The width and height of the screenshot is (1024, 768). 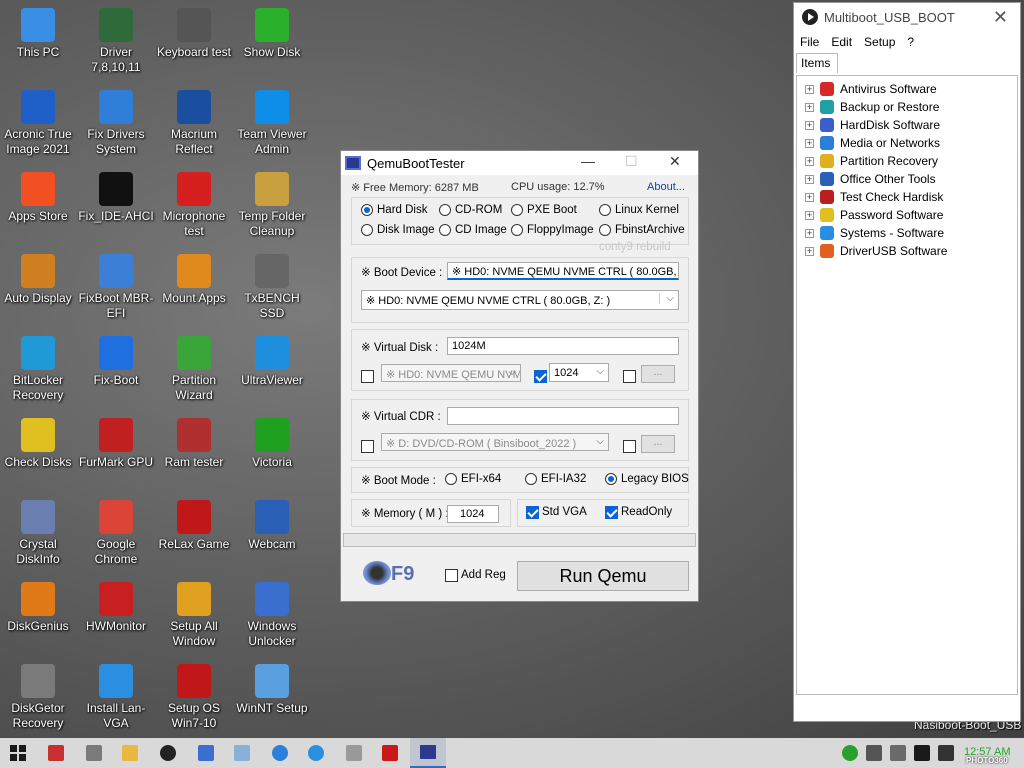 I want to click on readonly-checkbox, so click(x=611, y=512).